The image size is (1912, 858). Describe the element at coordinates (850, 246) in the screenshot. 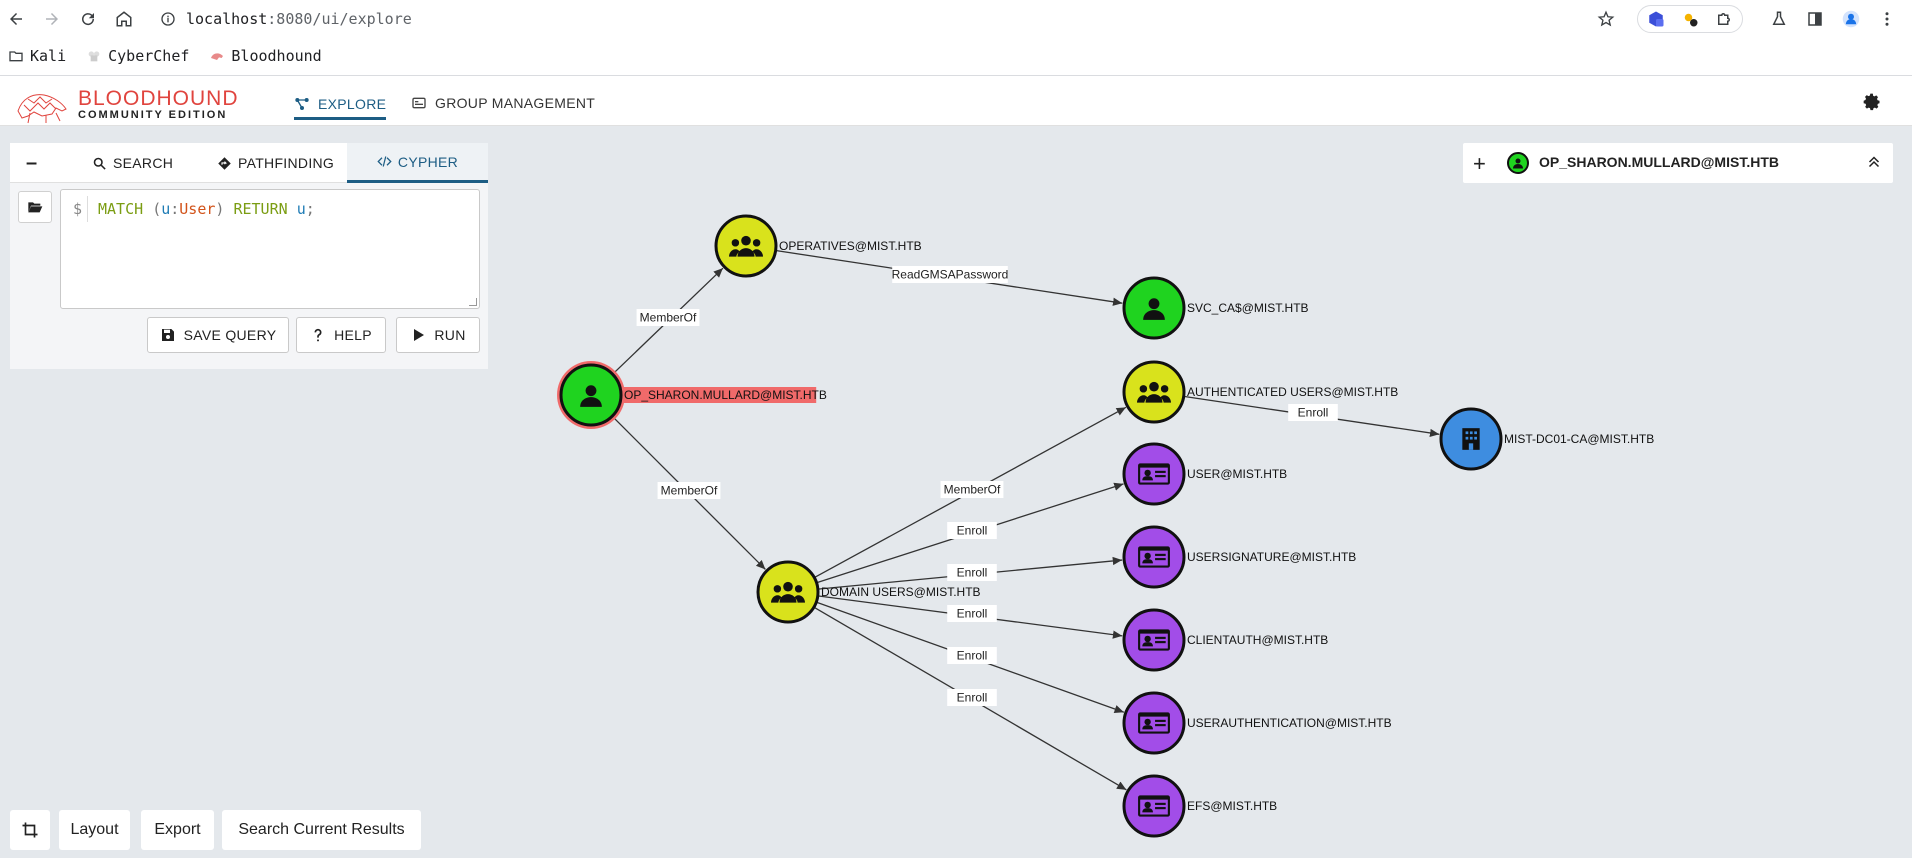

I see `node-label: OPERATIVES@MIST.HTB` at that location.